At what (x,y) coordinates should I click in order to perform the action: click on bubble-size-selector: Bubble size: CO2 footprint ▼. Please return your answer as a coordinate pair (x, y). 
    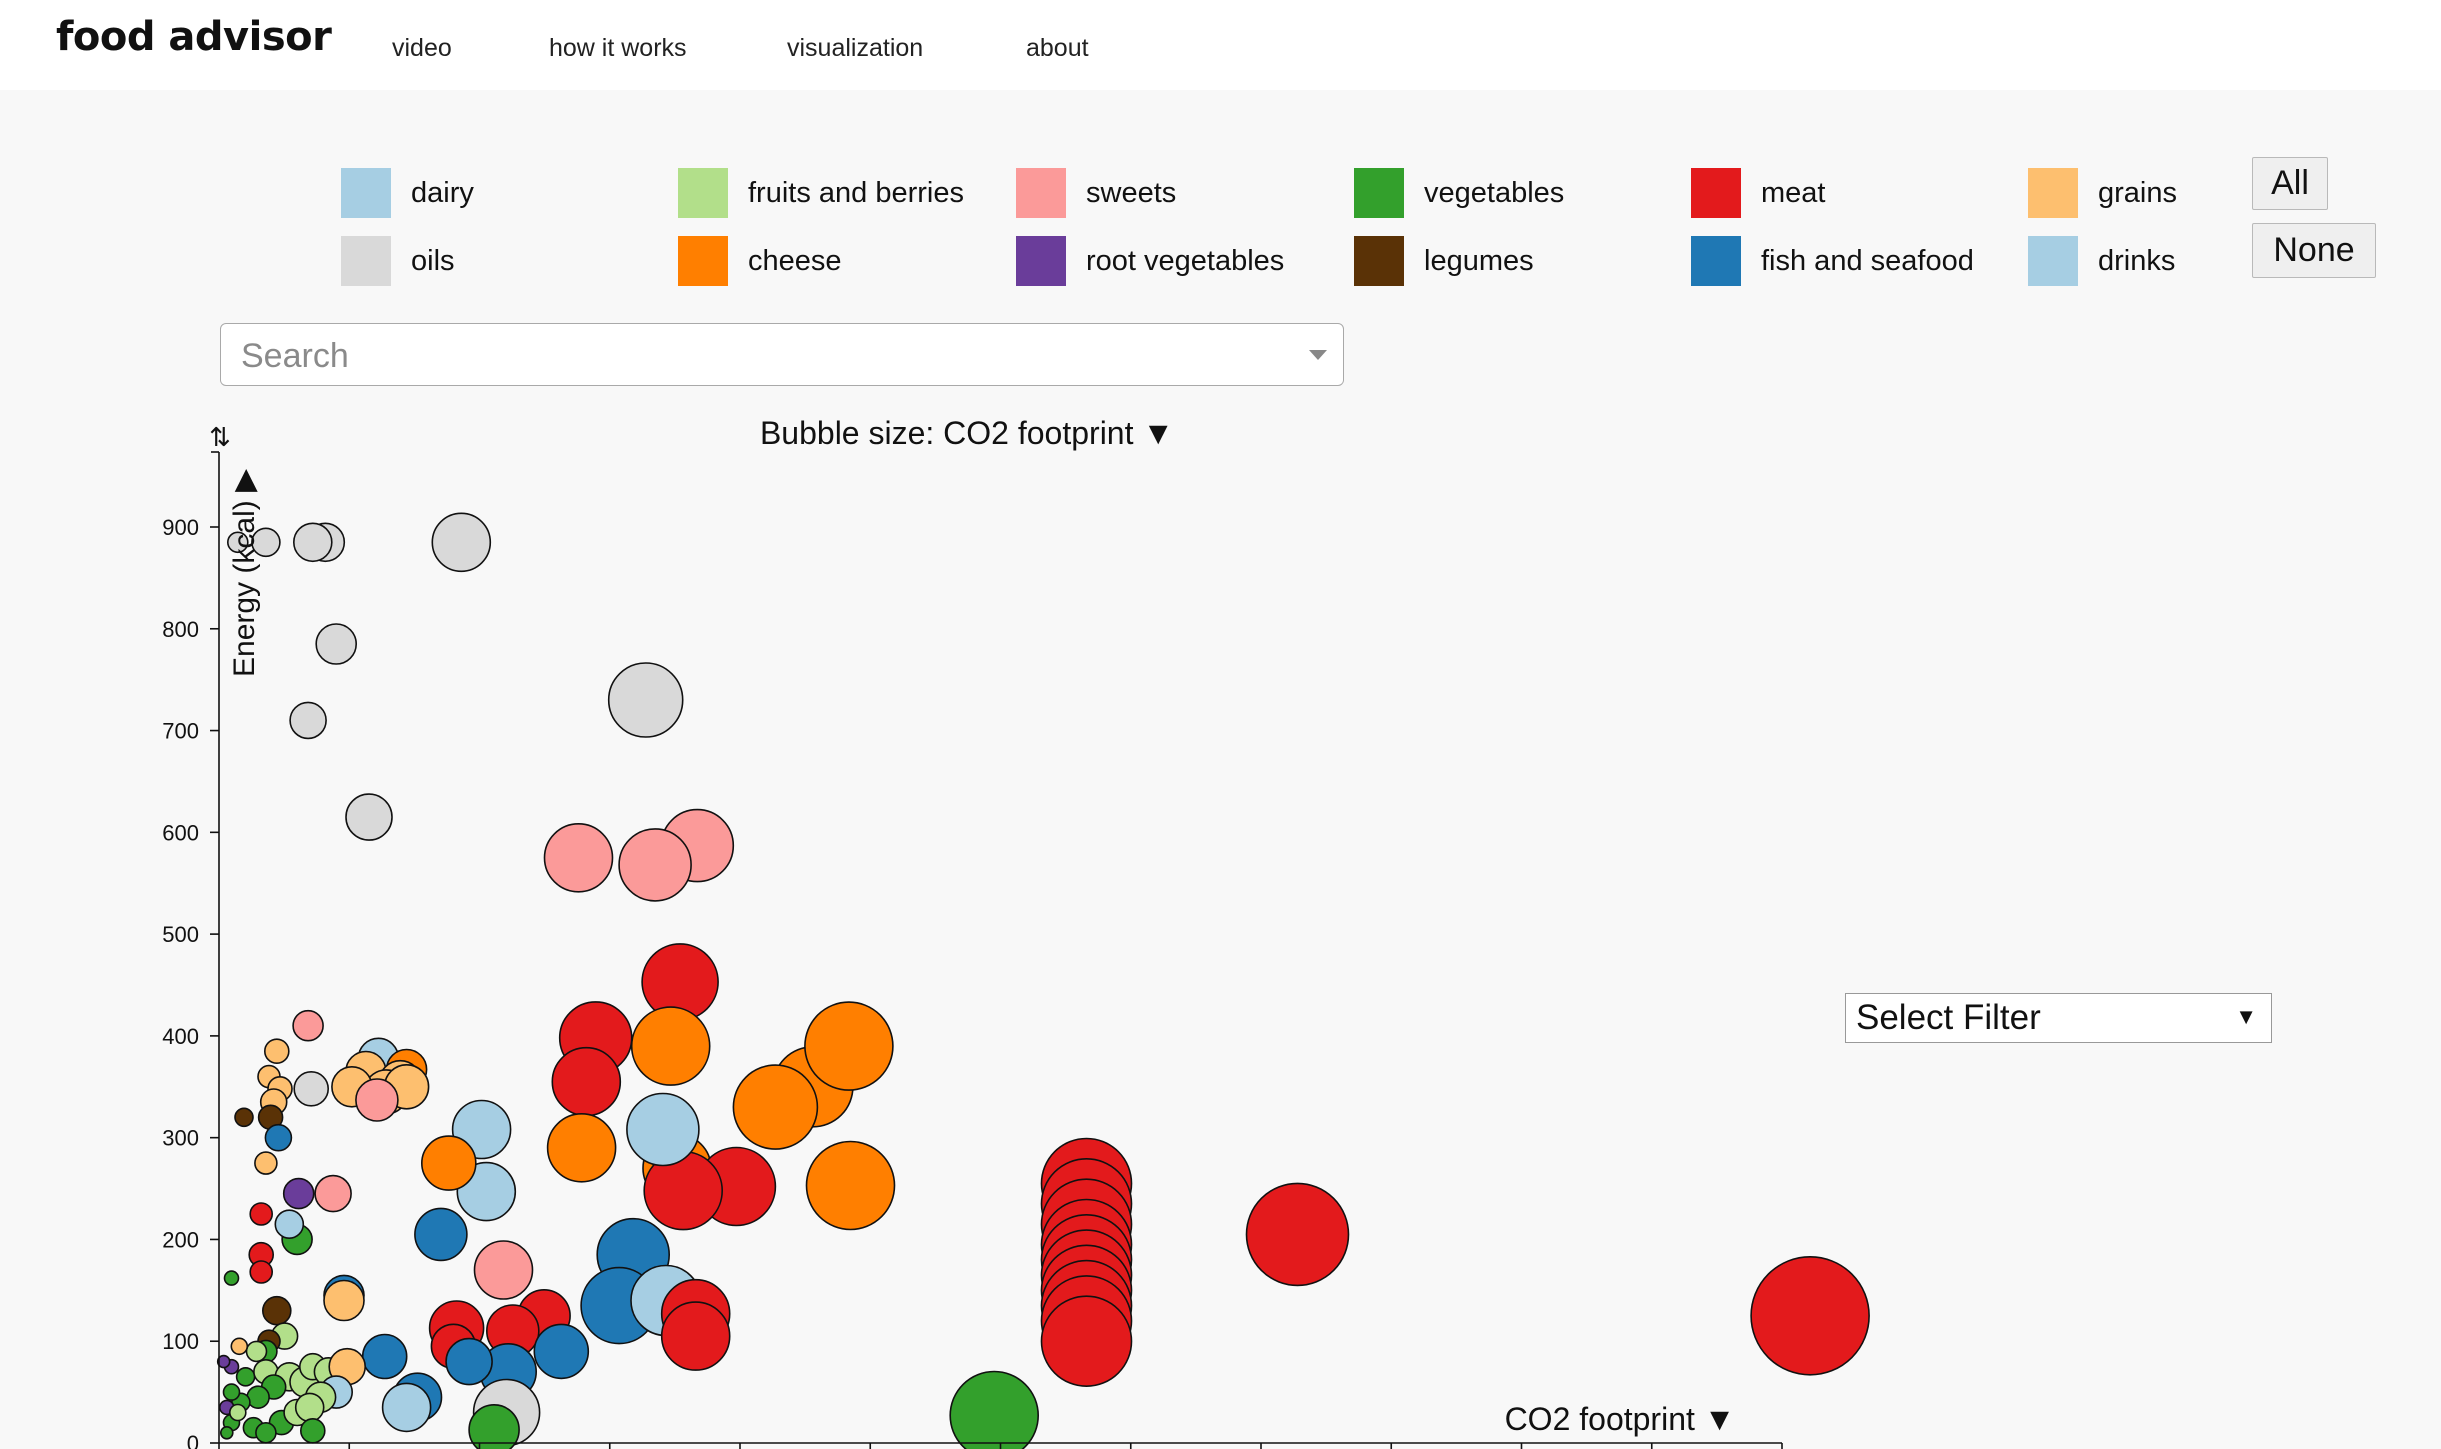
    Looking at the image, I should click on (967, 433).